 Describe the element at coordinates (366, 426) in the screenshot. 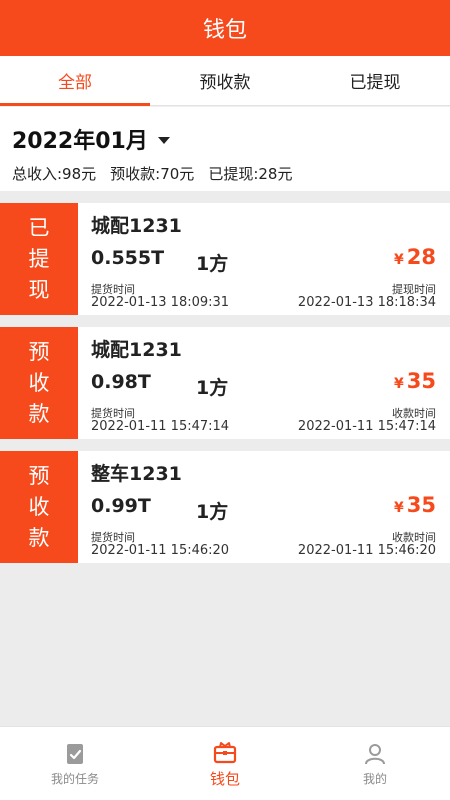

I see `receipt-time: 2022-01-11 15:47:14` at that location.